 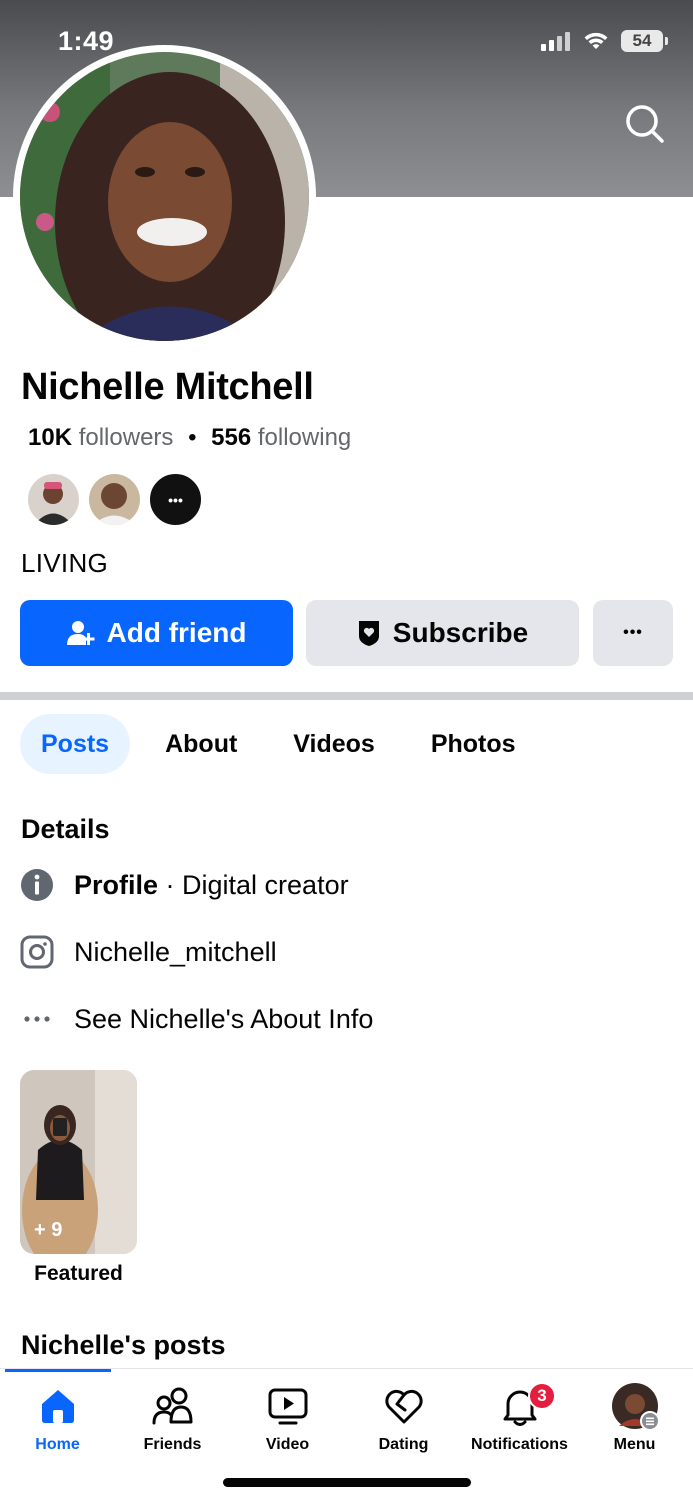 What do you see at coordinates (287, 1406) in the screenshot?
I see `video-icon` at bounding box center [287, 1406].